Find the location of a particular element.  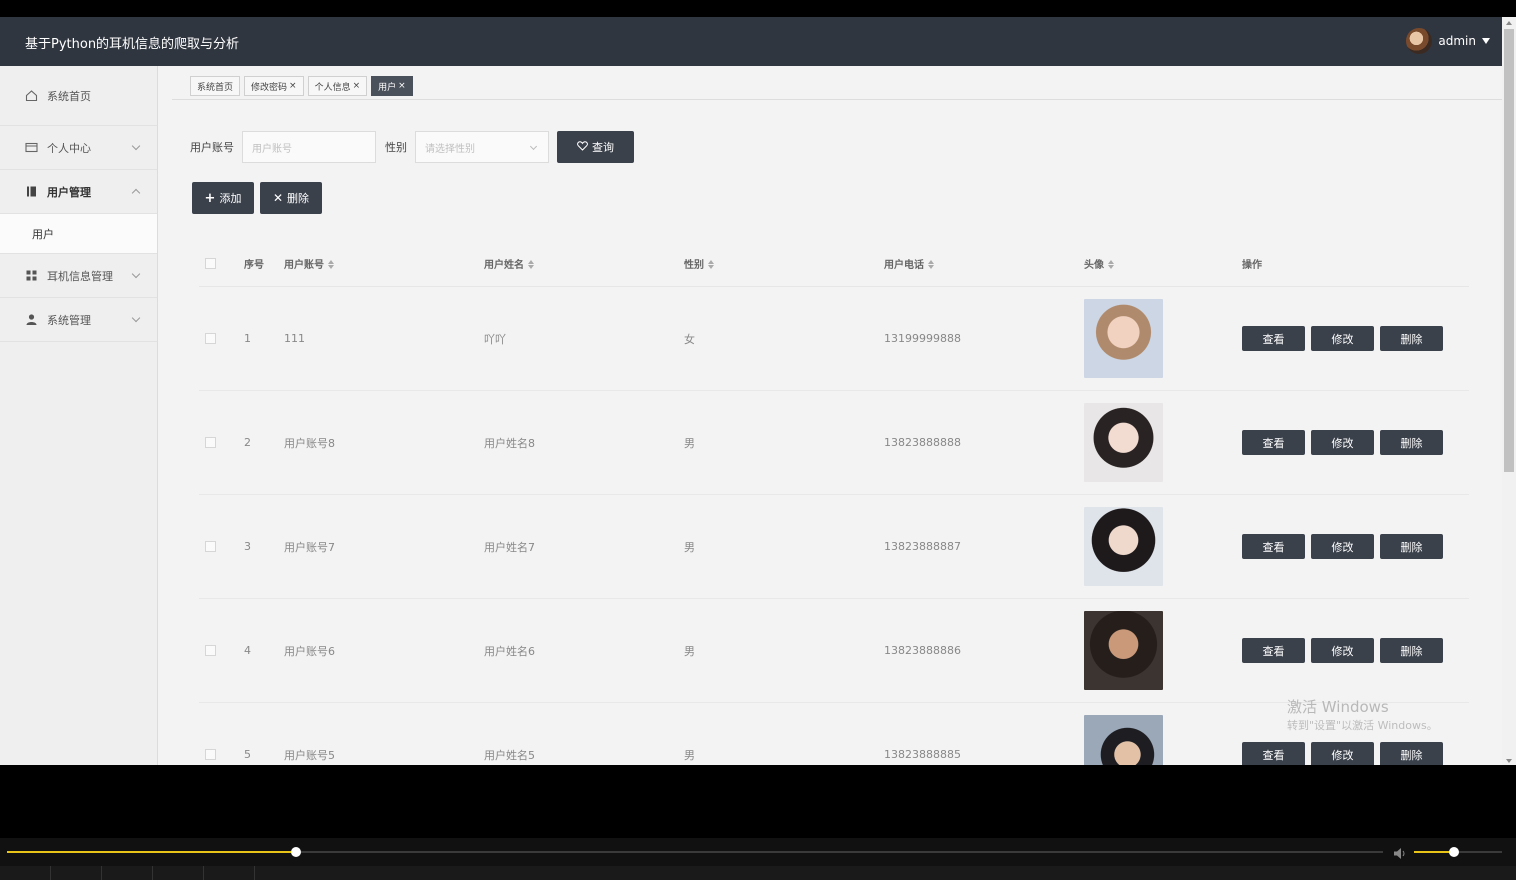

user-menu: admin is located at coordinates (1448, 41).